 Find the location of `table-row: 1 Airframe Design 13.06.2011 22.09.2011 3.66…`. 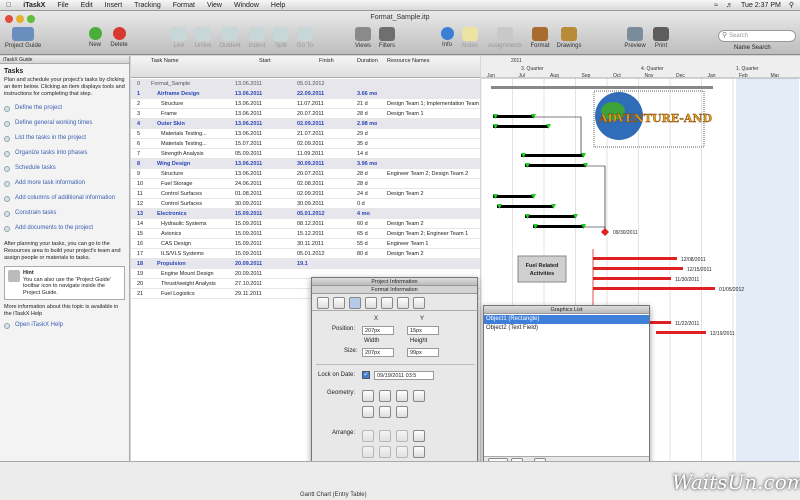

table-row: 1 Airframe Design 13.06.2011 22.09.2011 3.66… is located at coordinates (305, 94).